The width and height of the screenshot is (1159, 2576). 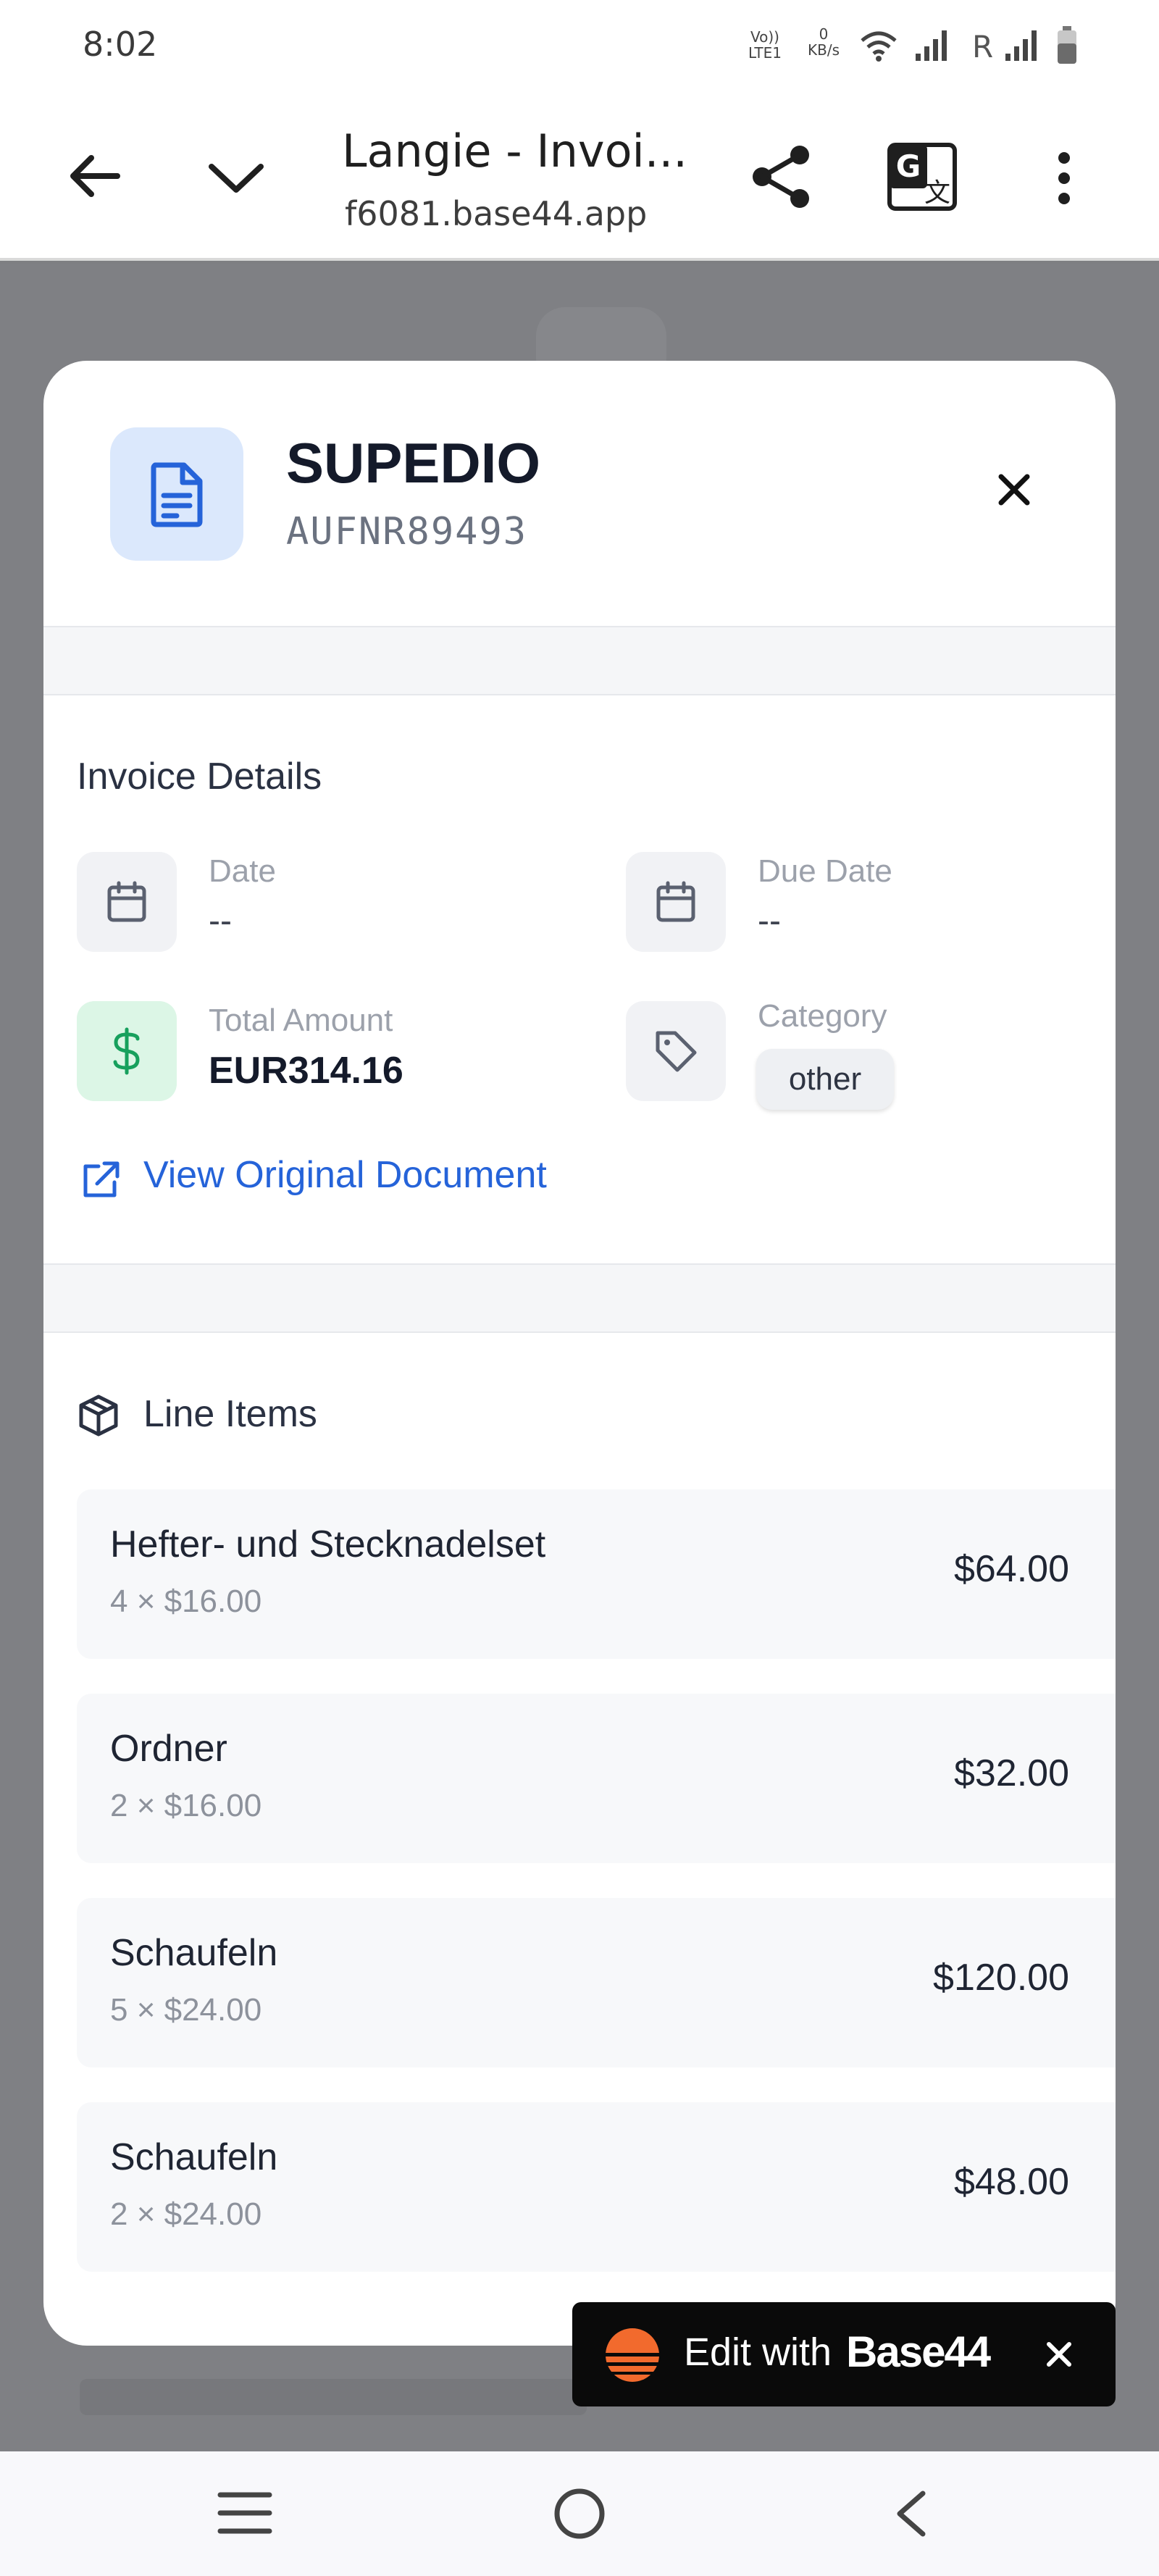 What do you see at coordinates (765, 45) in the screenshot?
I see `volte-indicator: Vo)) LTE1` at bounding box center [765, 45].